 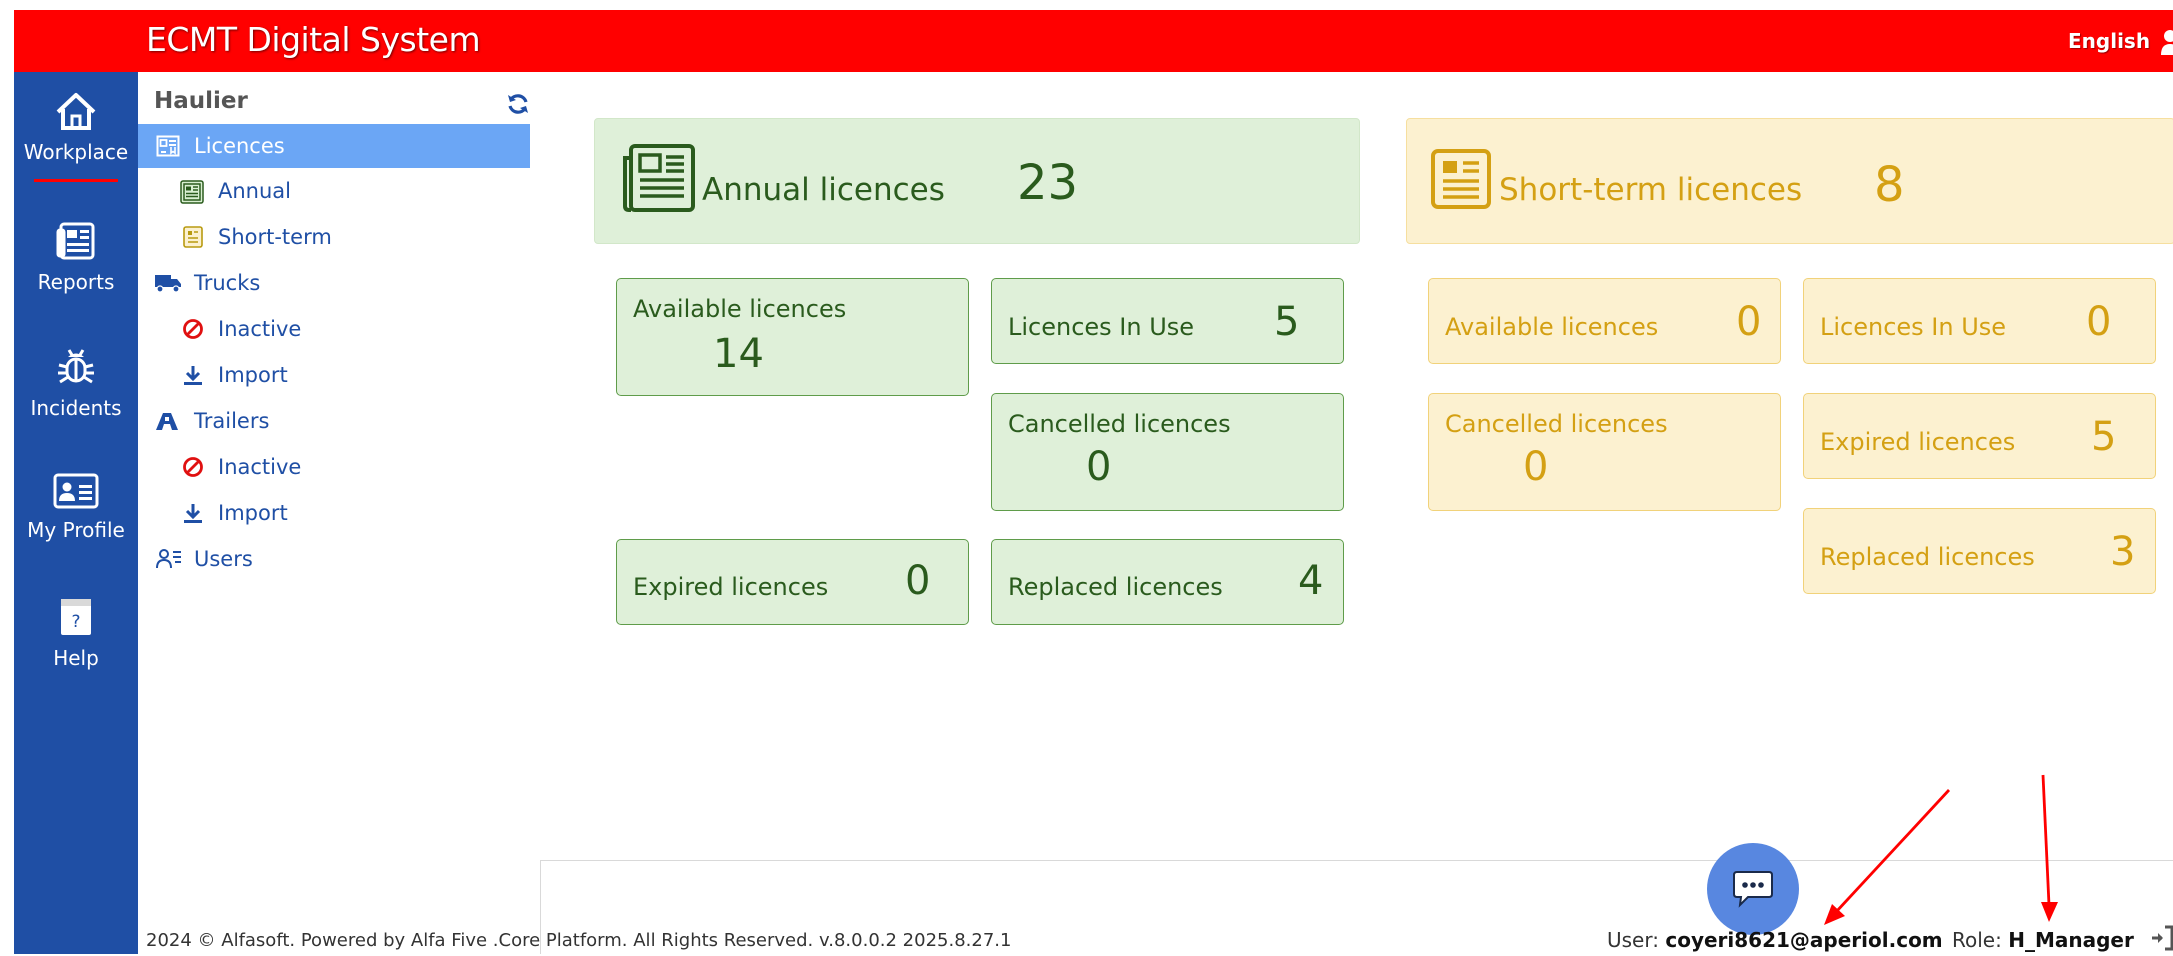 I want to click on annual-available-card: Available licences 14, so click(x=792, y=337).